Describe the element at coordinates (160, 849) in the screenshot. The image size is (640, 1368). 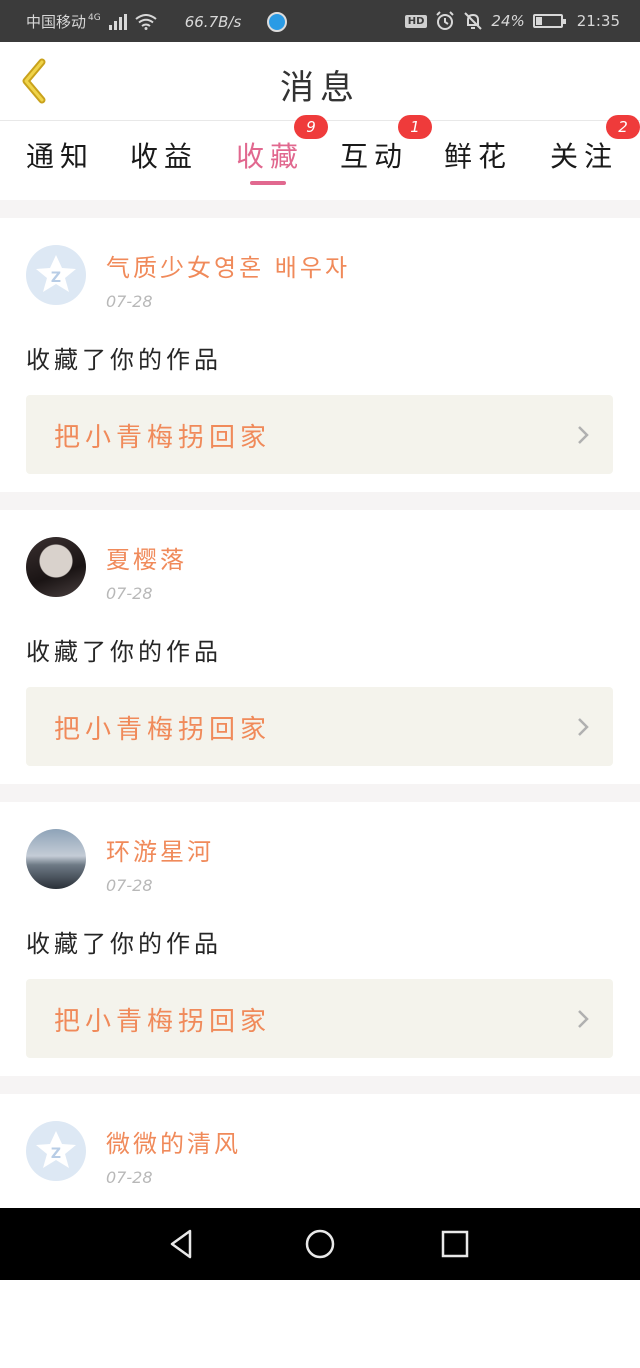
I see `user-name: 环游星河` at that location.